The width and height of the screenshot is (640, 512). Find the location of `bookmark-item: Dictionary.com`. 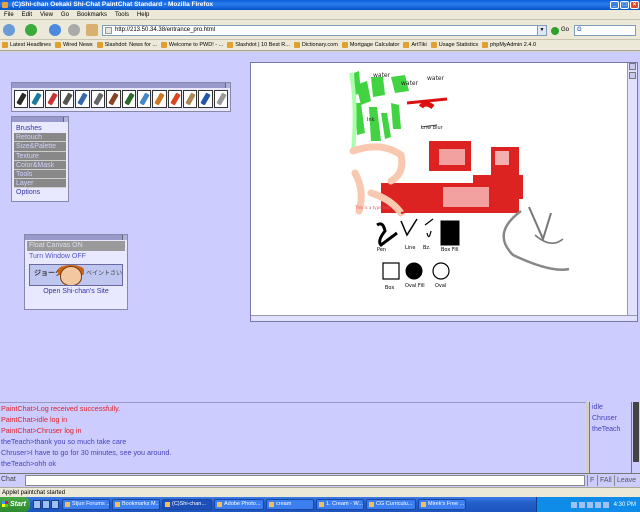

bookmark-item: Dictionary.com is located at coordinates (315, 45).